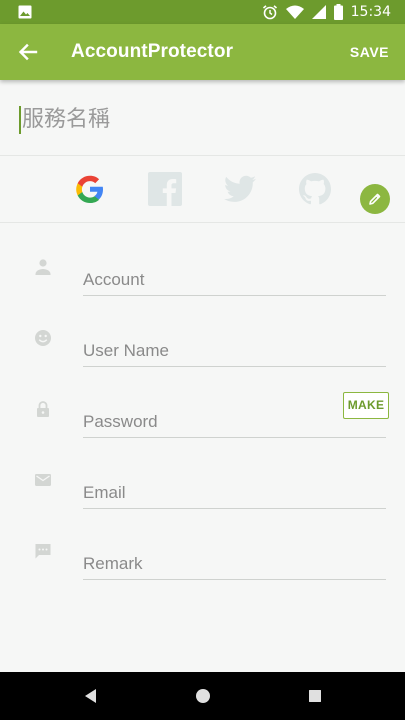 This screenshot has height=720, width=405. What do you see at coordinates (43, 409) in the screenshot?
I see `lock-icon` at bounding box center [43, 409].